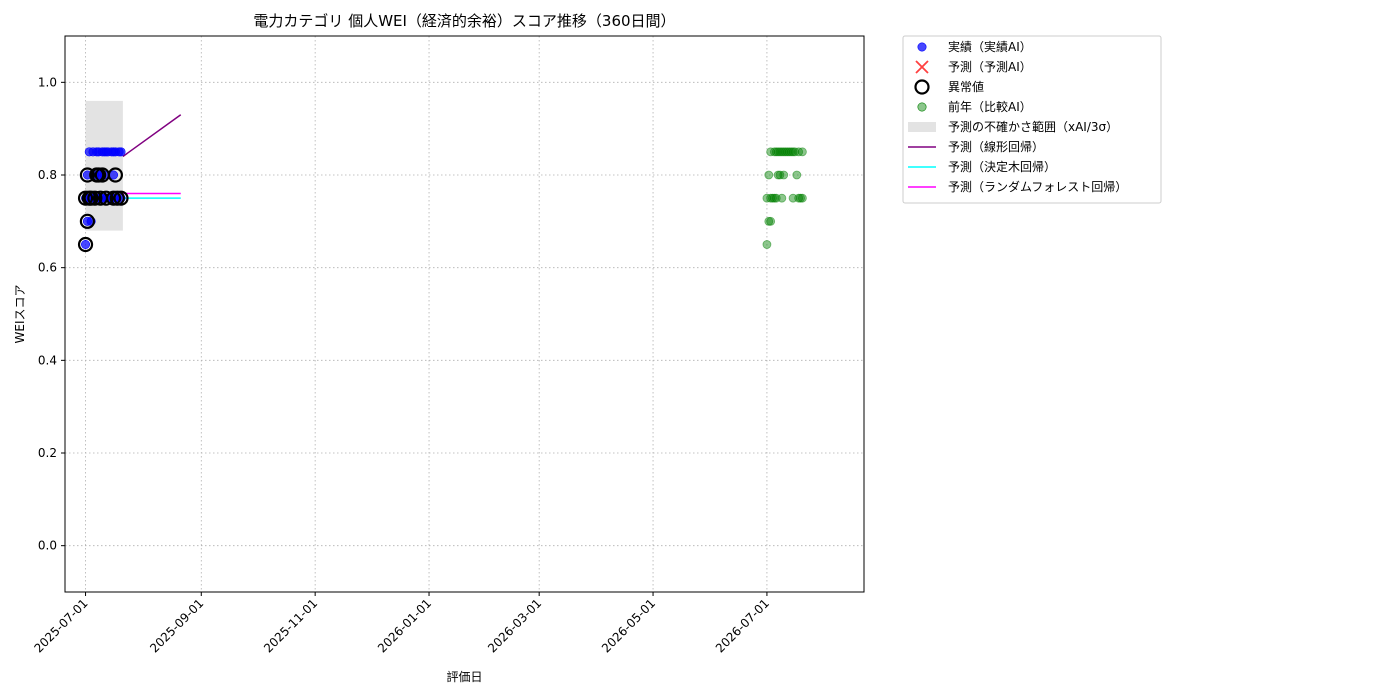  What do you see at coordinates (990, 106) in the screenshot?
I see `legend-label: 前年（比較AI）` at bounding box center [990, 106].